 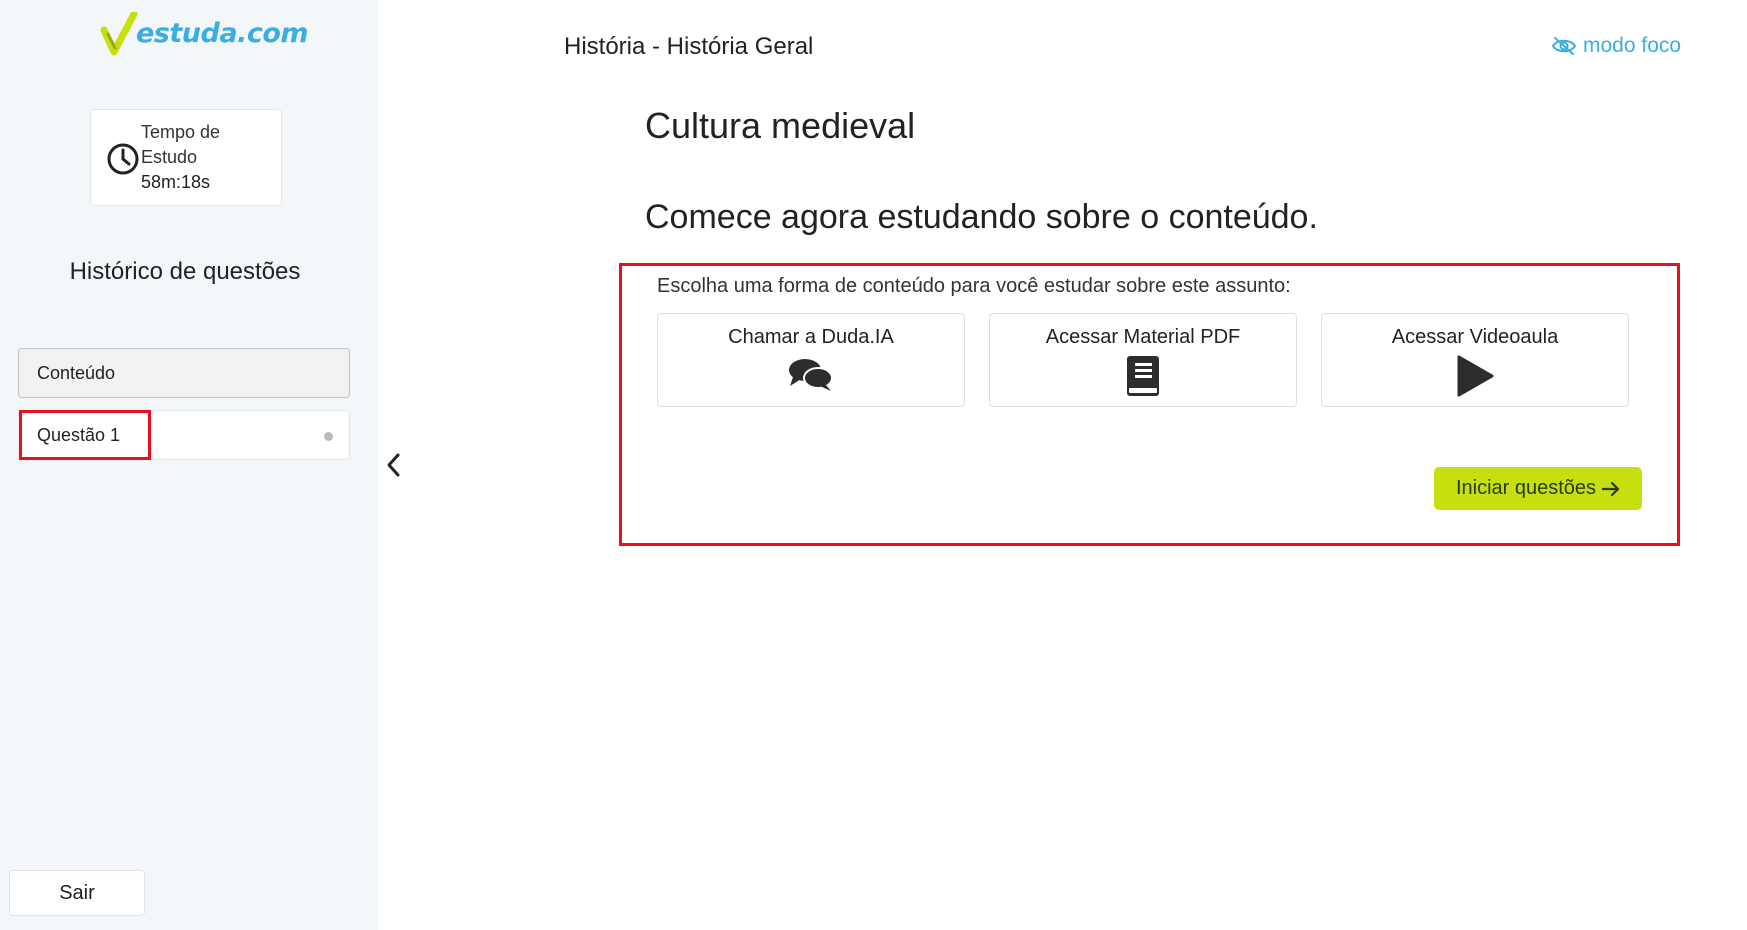 What do you see at coordinates (85, 435) in the screenshot?
I see `highlight-box` at bounding box center [85, 435].